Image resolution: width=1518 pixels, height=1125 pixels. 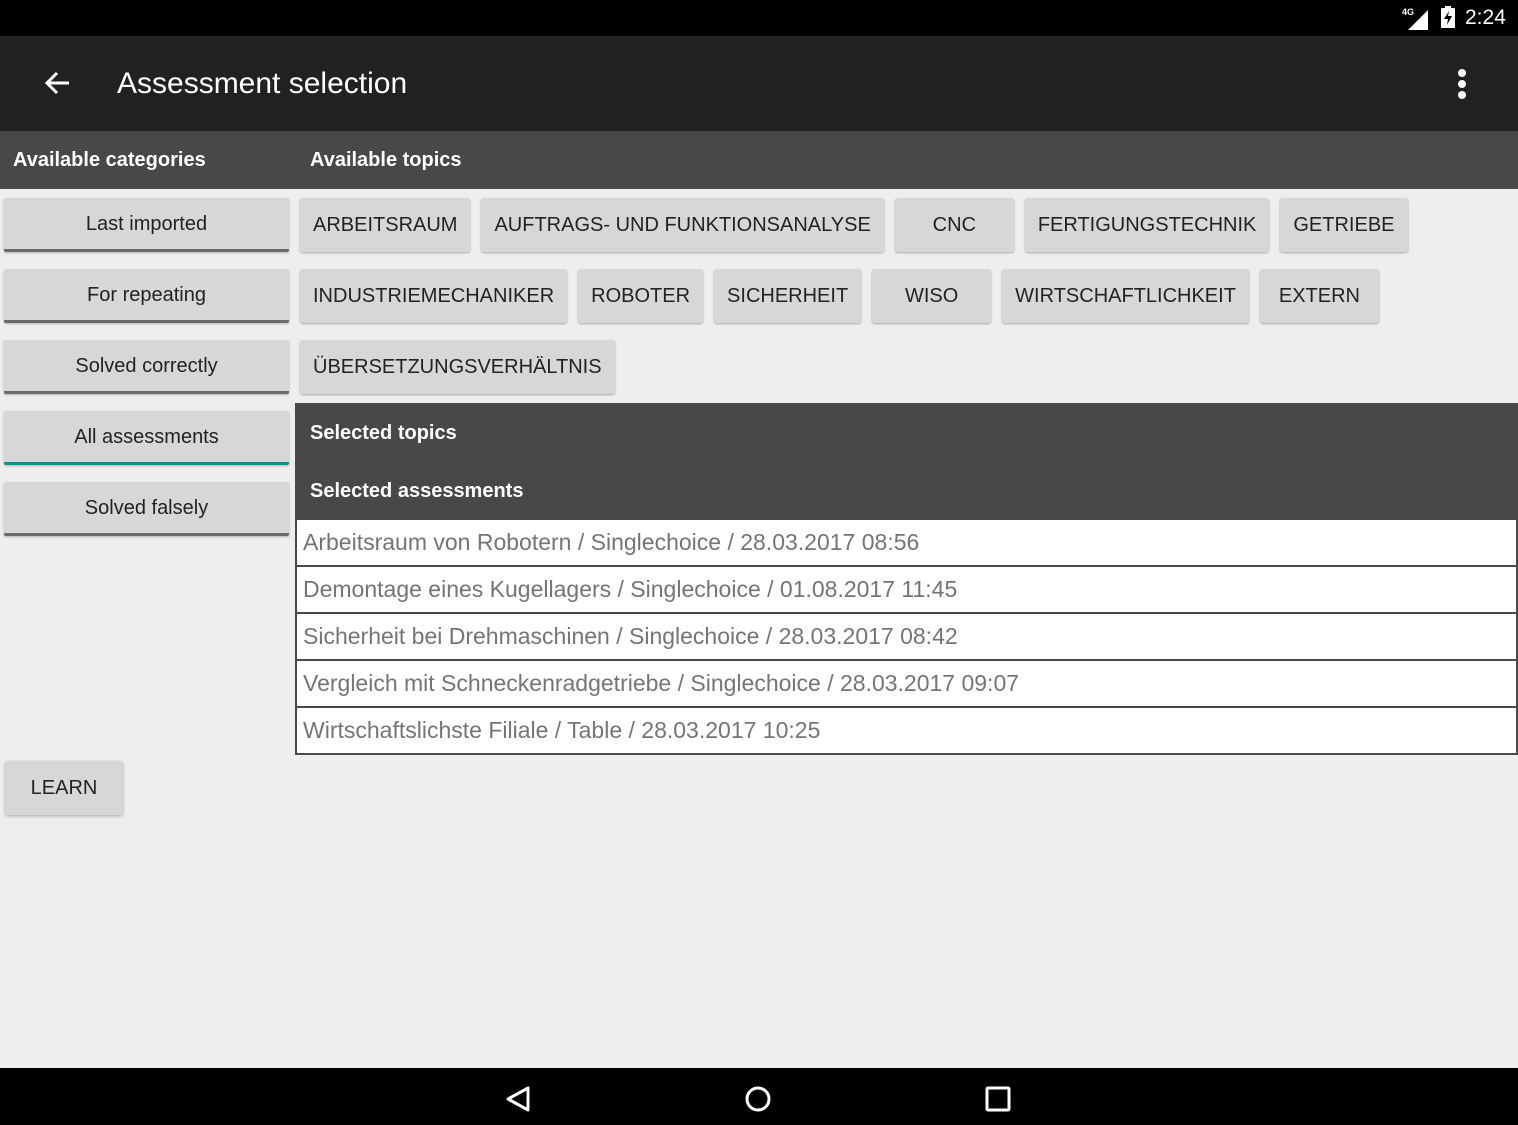 I want to click on category-for-repeating: For repeating, so click(x=146, y=296).